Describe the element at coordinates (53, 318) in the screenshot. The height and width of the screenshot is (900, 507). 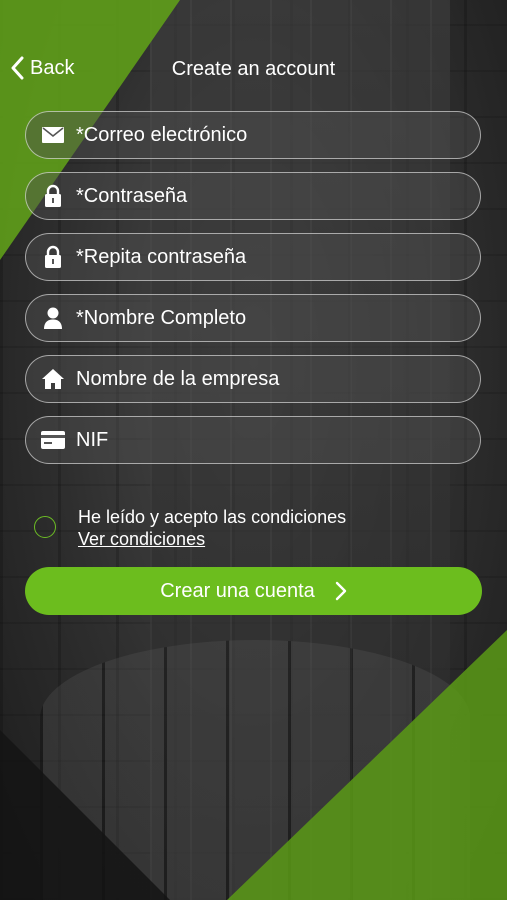
I see `user-icon` at that location.